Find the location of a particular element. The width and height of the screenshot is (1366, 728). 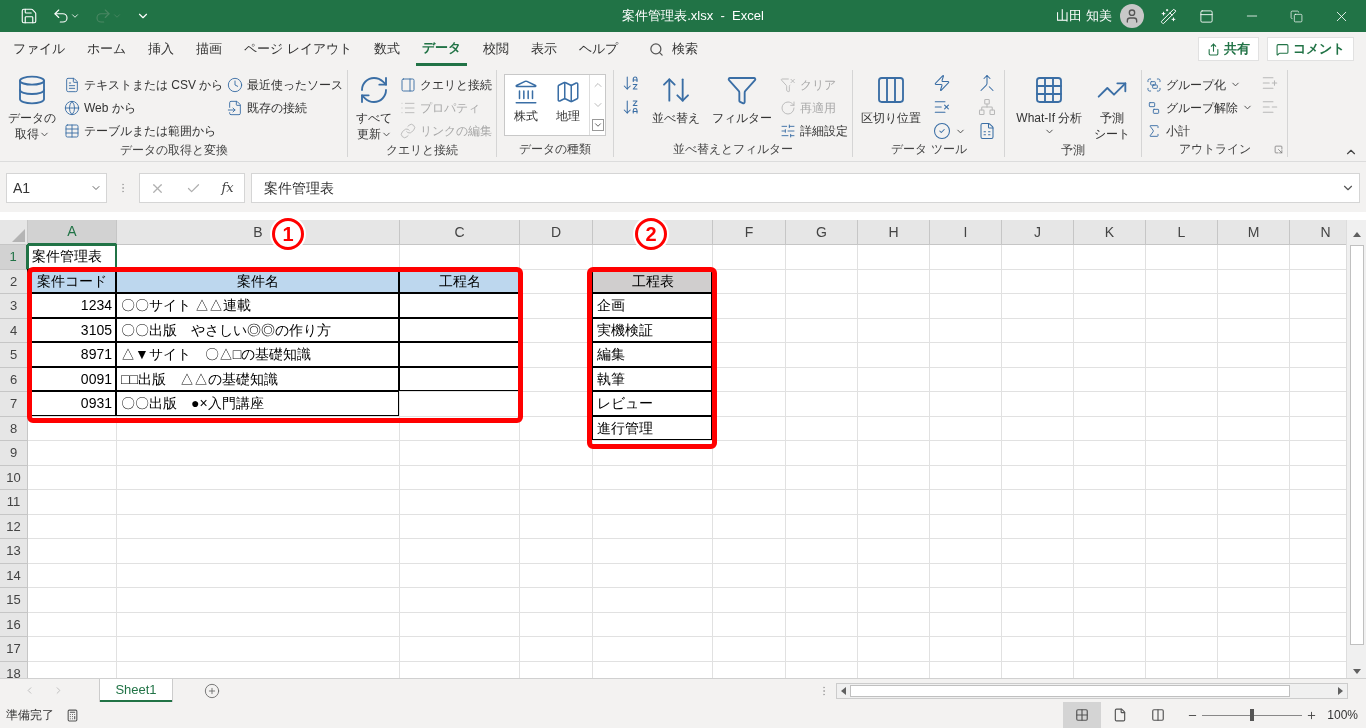

gallery-item: 地理 is located at coordinates (568, 105).